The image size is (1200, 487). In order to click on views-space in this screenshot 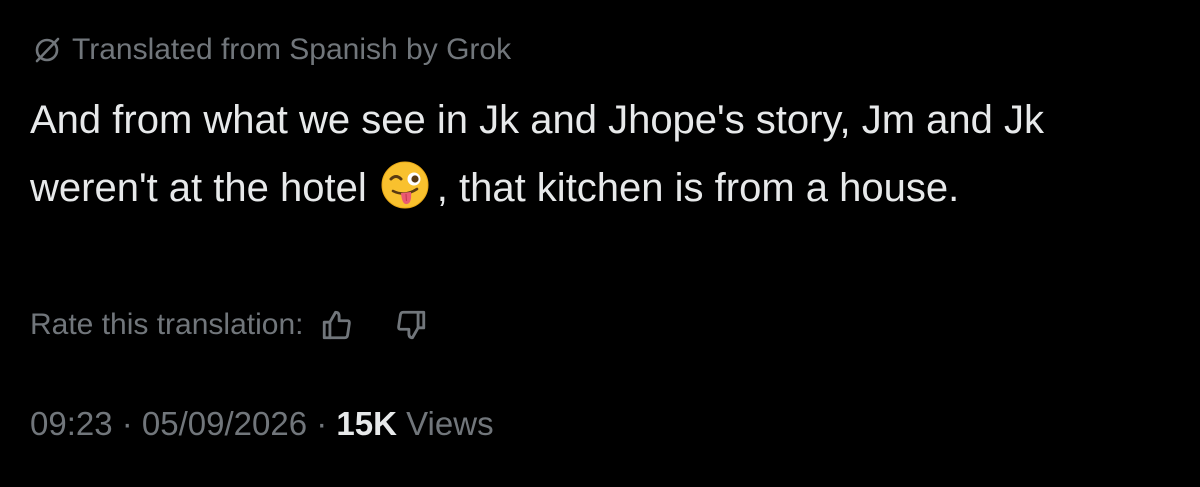, I will do `click(401, 424)`.